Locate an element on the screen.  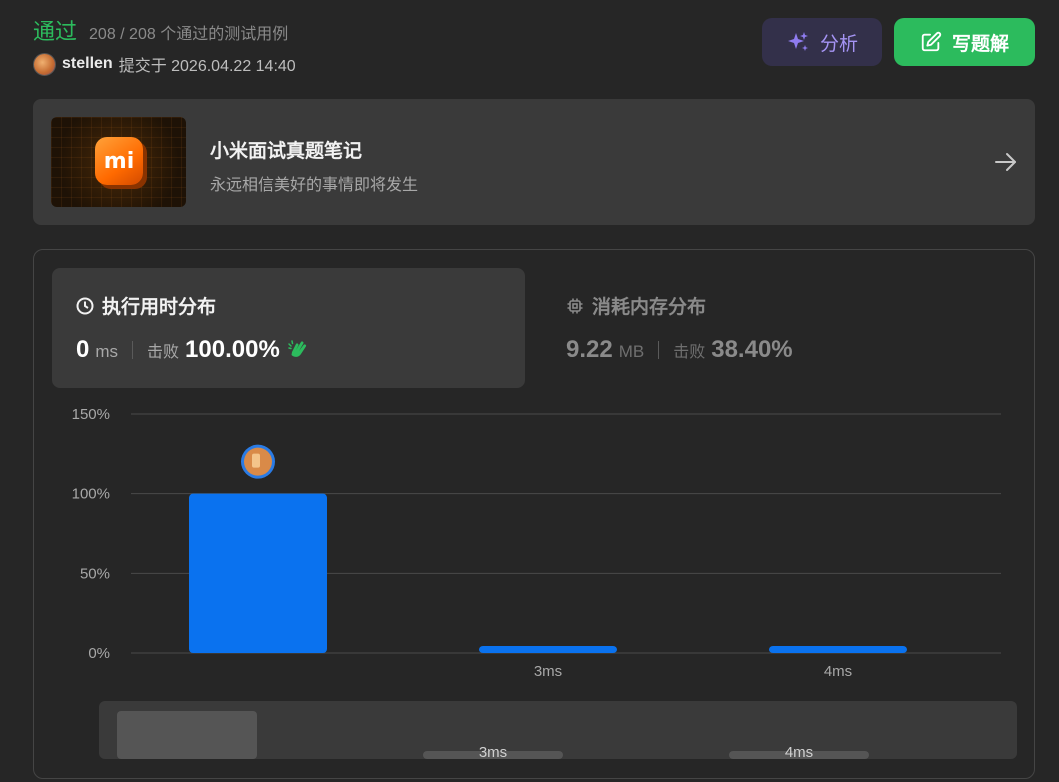
username: stellen is located at coordinates (87, 64).